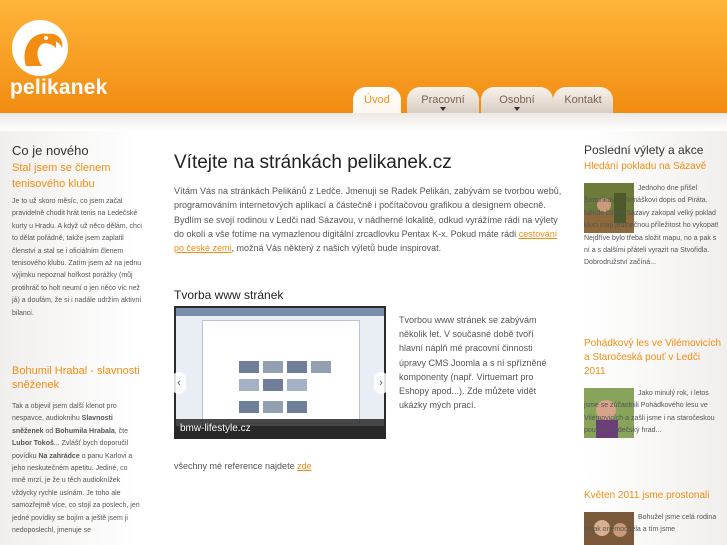 This screenshot has height=545, width=727. I want to click on portfolio-slider: bmw-lifestyle.cz ‹ ›, so click(280, 372).